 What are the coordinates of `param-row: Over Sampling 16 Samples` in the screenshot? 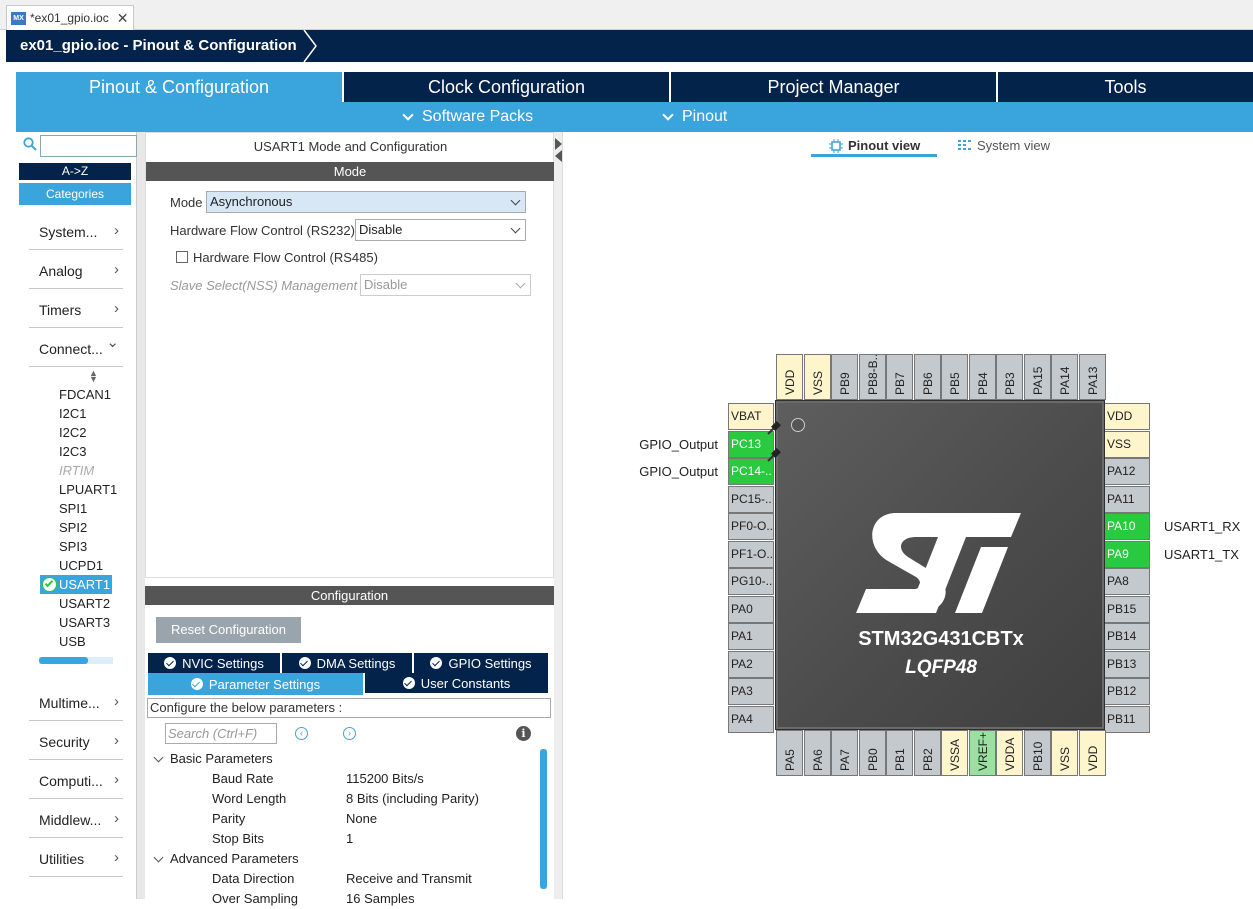 It's located at (340, 899).